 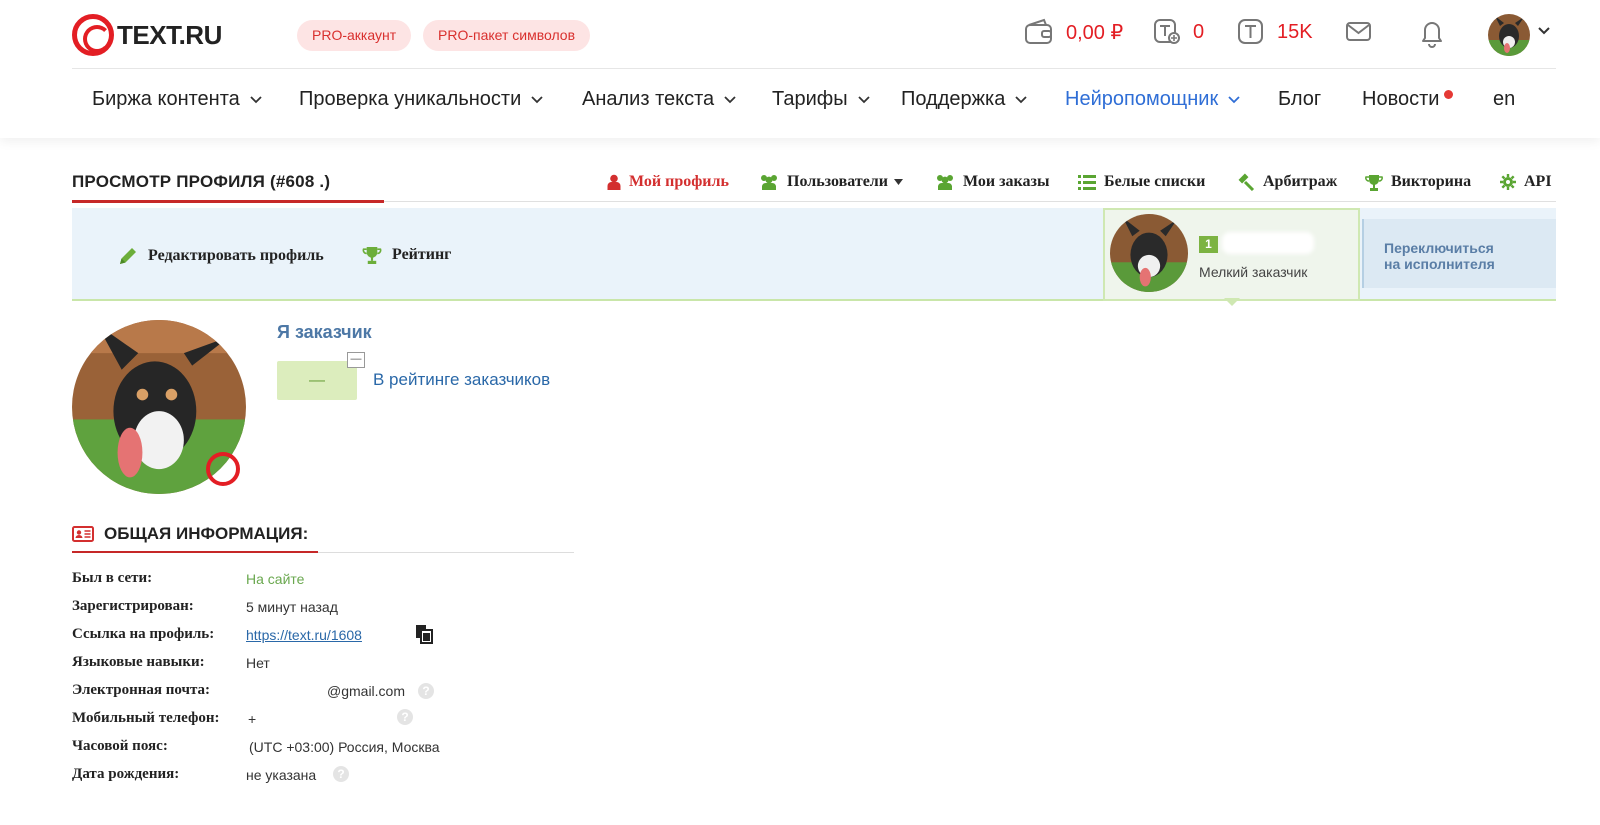 I want to click on email-value: @gmail.com, so click(x=366, y=691).